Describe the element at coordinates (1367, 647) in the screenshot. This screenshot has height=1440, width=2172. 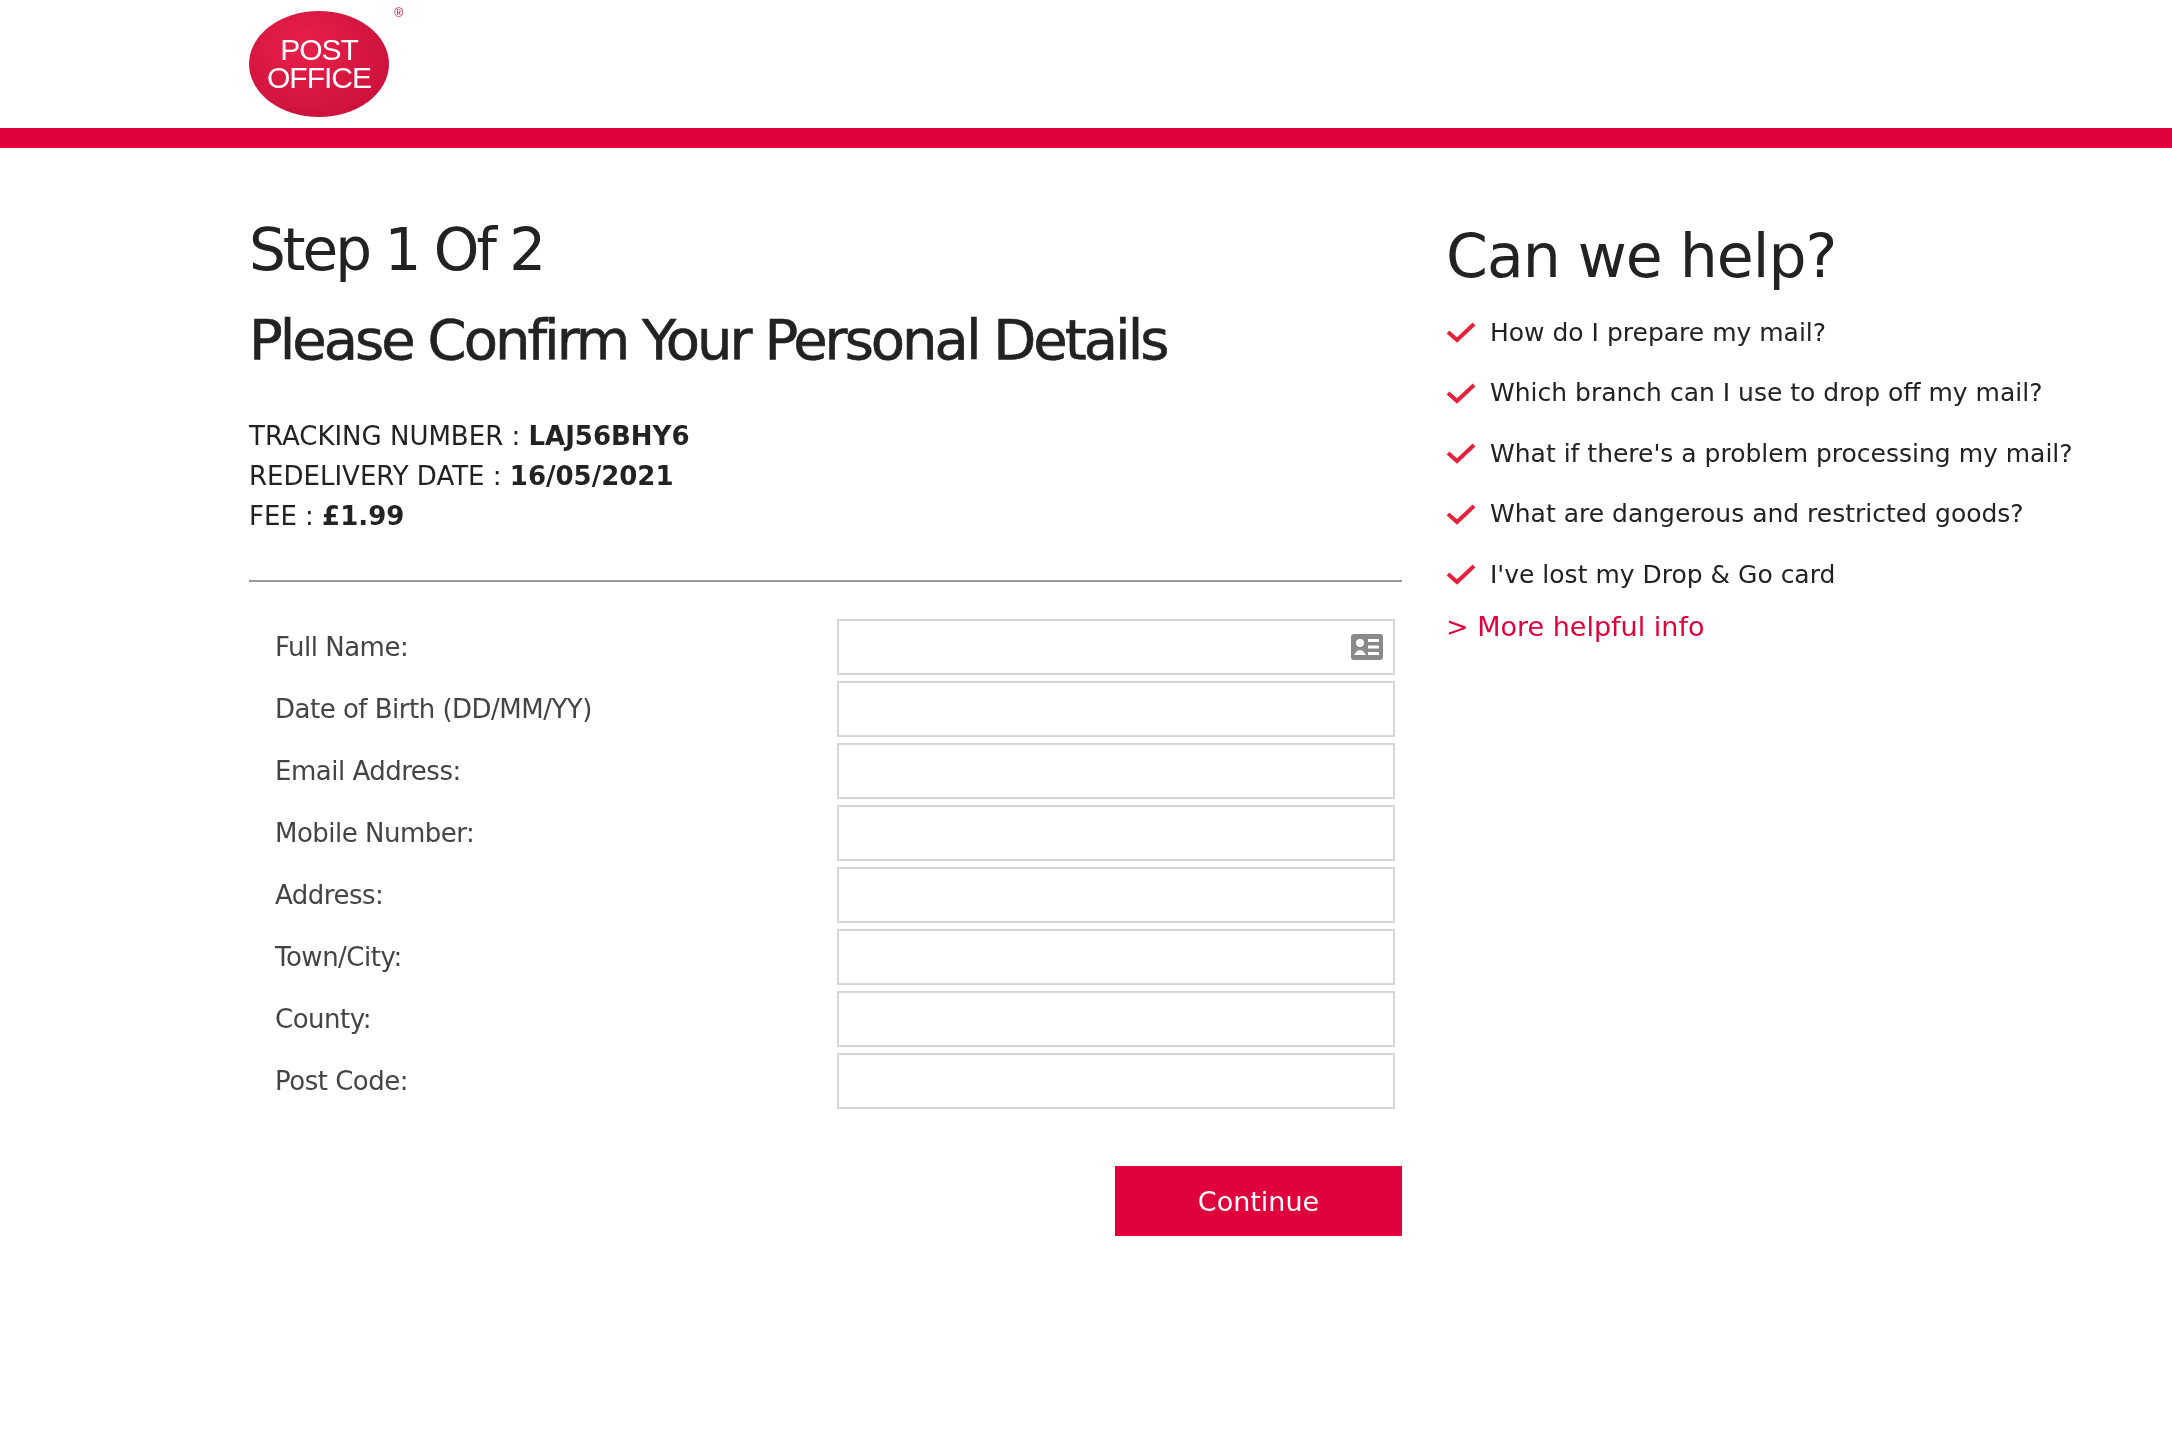
I see `contact-card-icon` at that location.